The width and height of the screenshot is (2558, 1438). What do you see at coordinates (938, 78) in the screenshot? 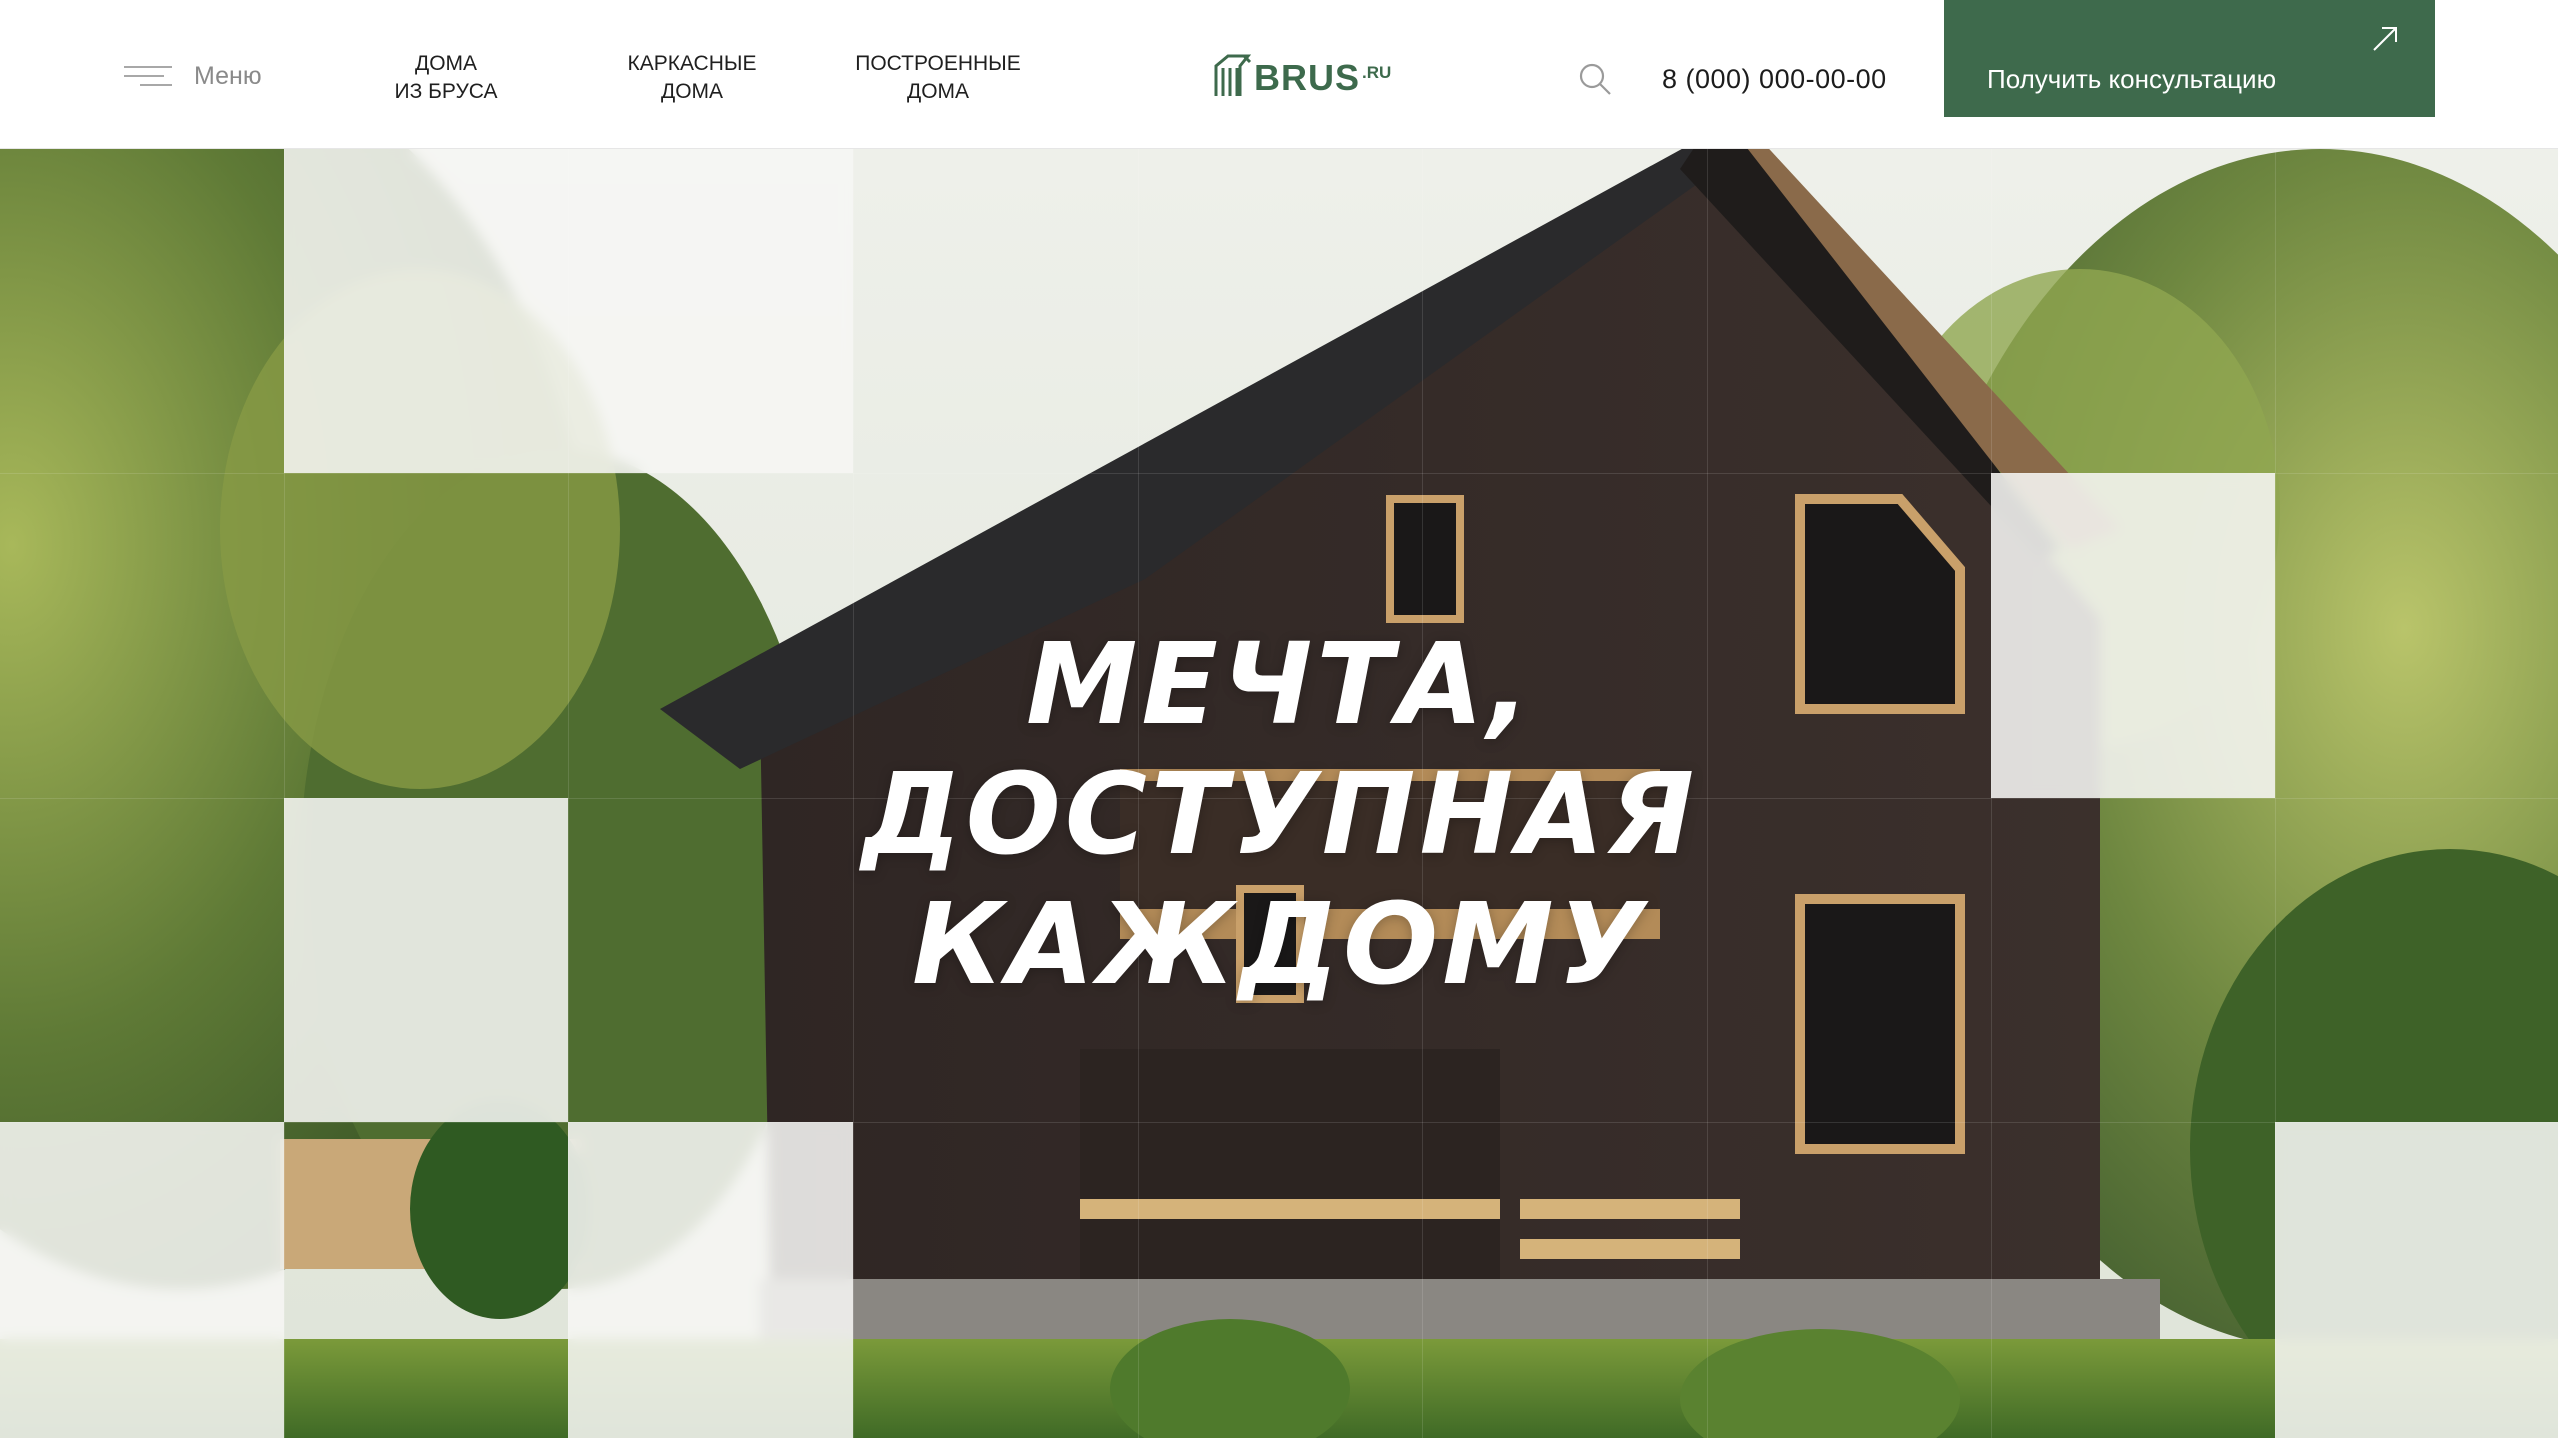
I see `nav-item-built-houses: ПОСТРОЕННЫЕ ДОМА` at bounding box center [938, 78].